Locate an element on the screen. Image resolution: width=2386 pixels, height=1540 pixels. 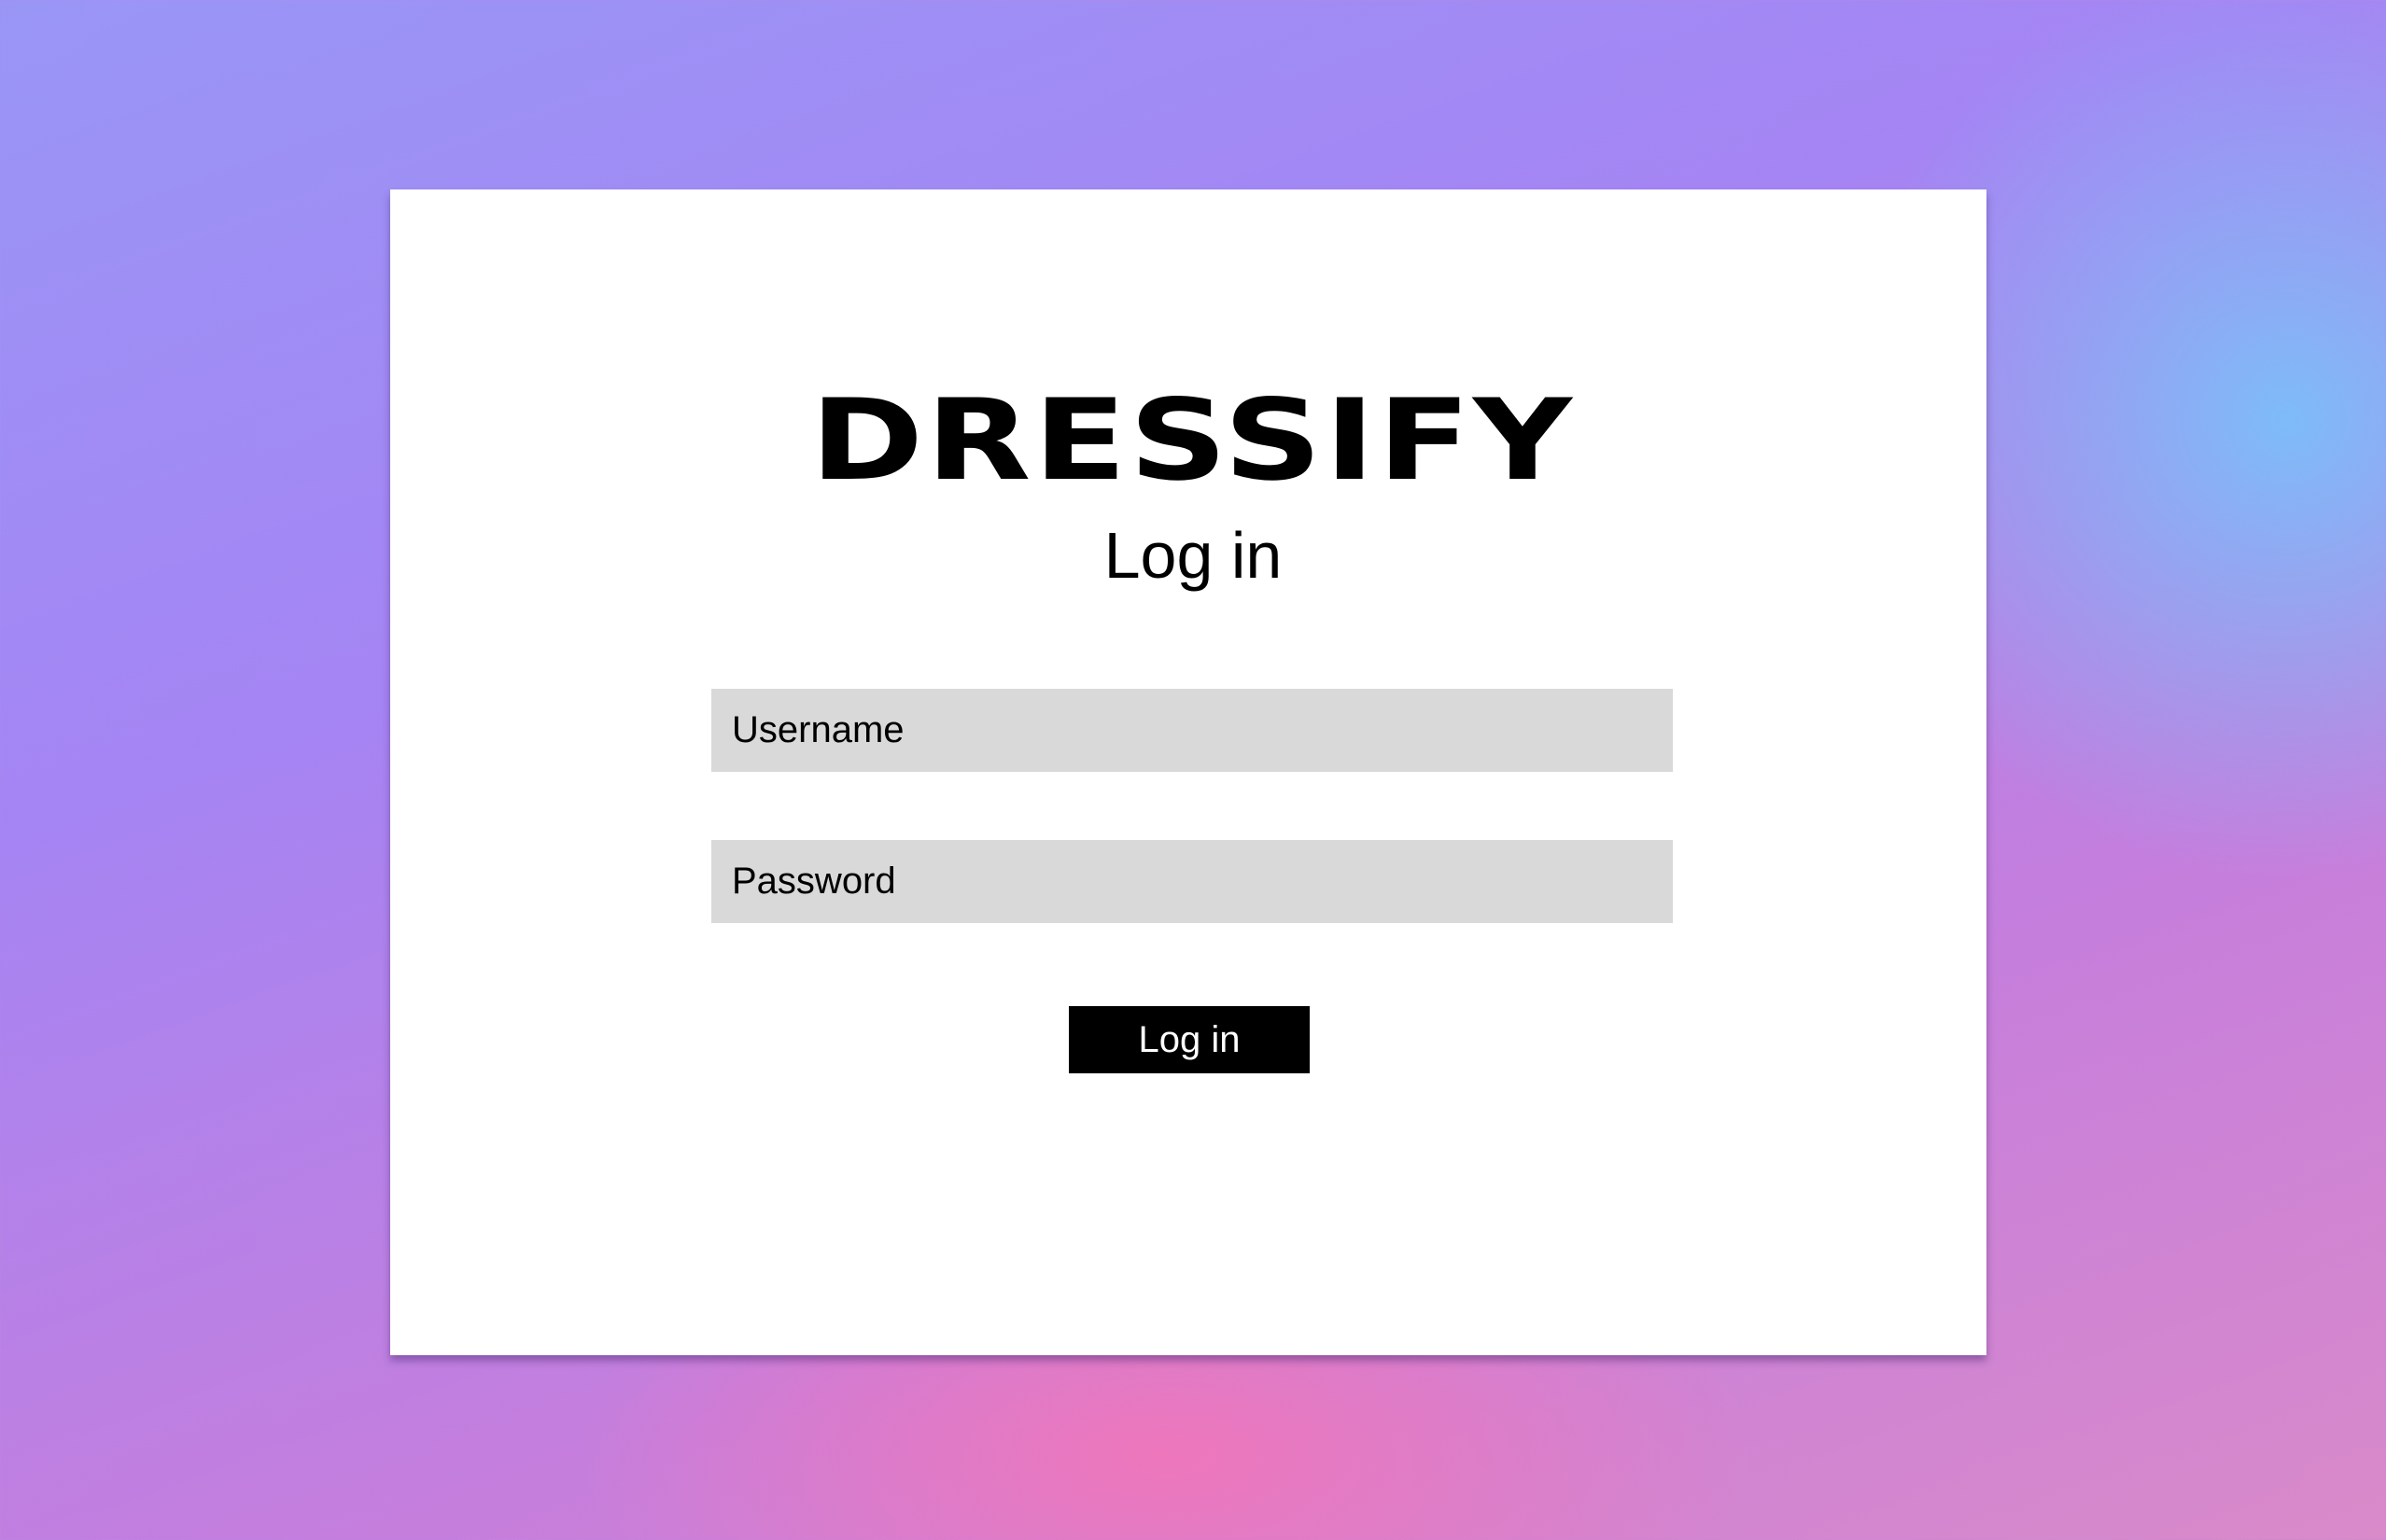
page-title: Log in is located at coordinates (1193, 555).